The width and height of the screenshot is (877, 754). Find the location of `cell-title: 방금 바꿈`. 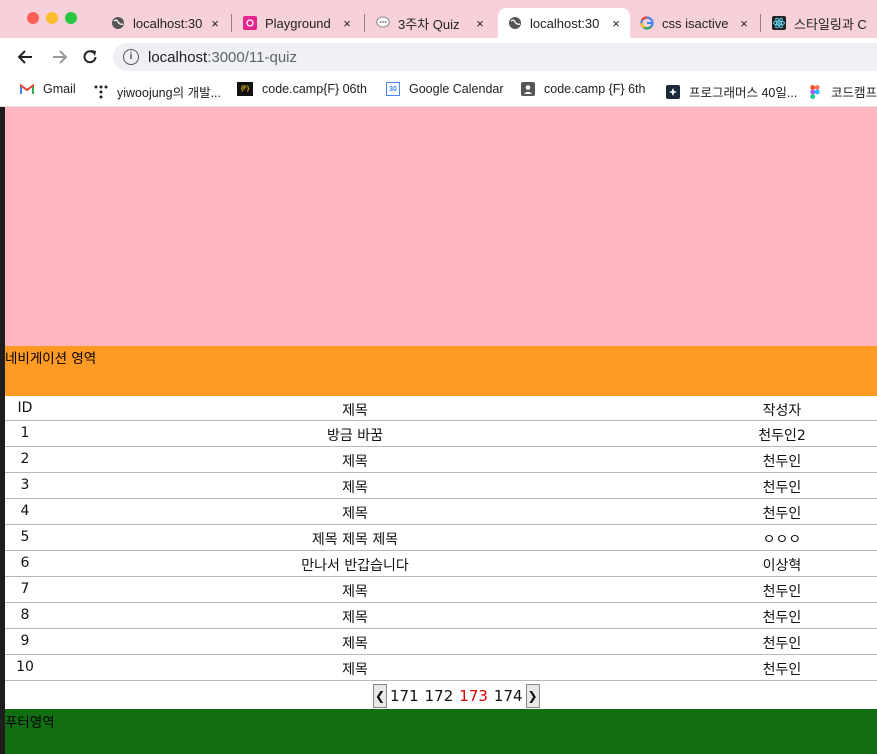

cell-title: 방금 바꿈 is located at coordinates (355, 436).